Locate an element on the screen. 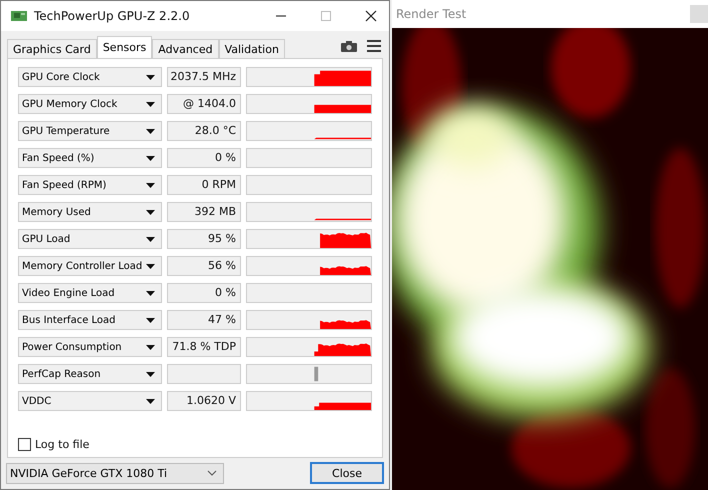 Image resolution: width=708 pixels, height=490 pixels. sensor-dropdown: Bus Interface Load is located at coordinates (90, 320).